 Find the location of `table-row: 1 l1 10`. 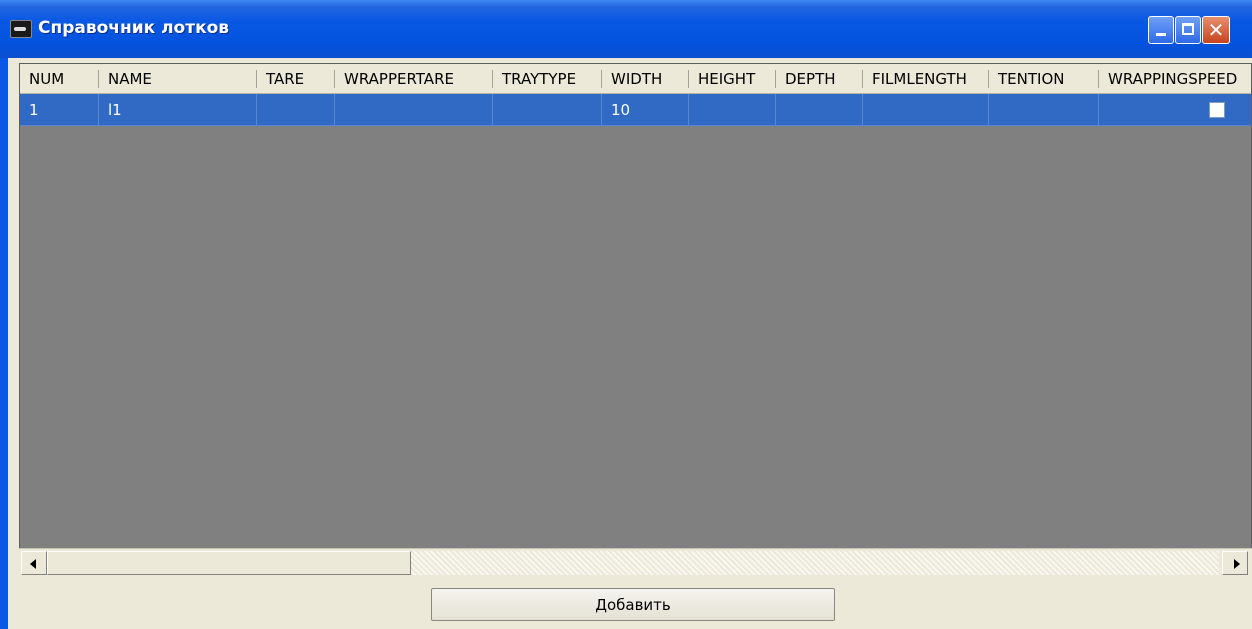

table-row: 1 l1 10 is located at coordinates (635, 110).